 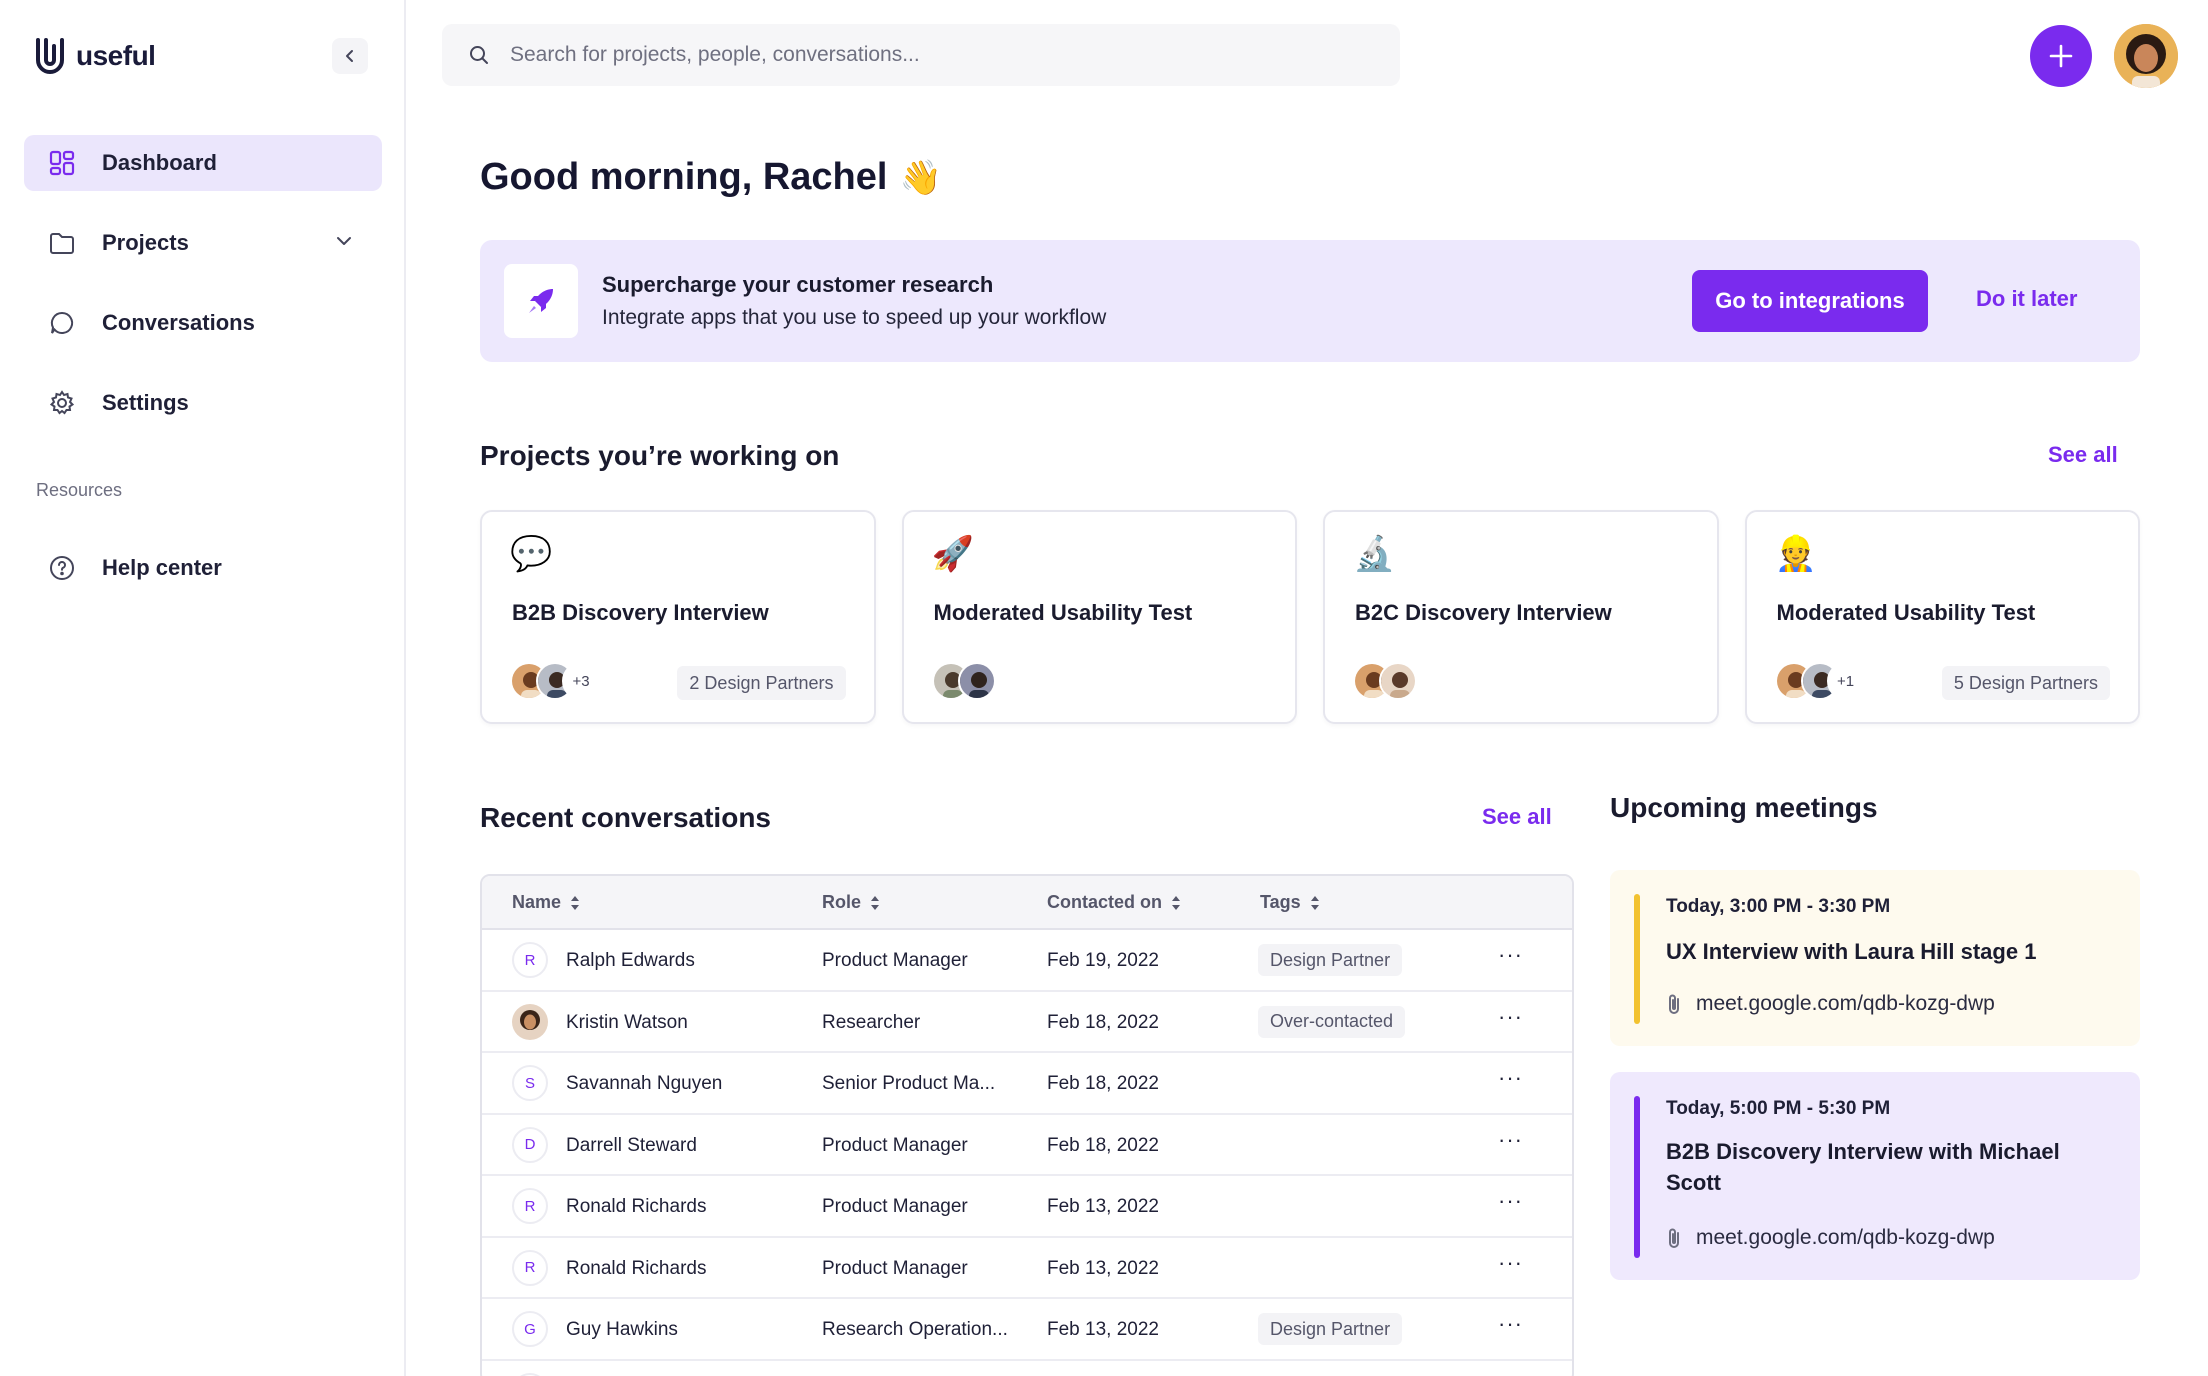 I want to click on search-input, so click(x=910, y=55).